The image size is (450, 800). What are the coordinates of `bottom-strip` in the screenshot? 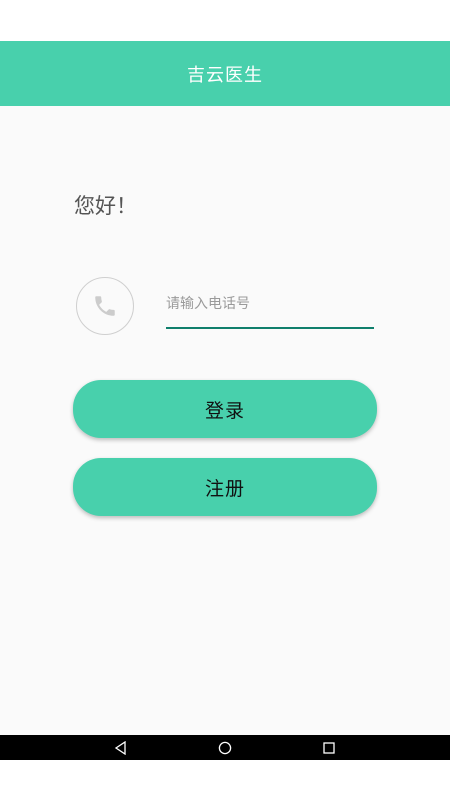 It's located at (225, 780).